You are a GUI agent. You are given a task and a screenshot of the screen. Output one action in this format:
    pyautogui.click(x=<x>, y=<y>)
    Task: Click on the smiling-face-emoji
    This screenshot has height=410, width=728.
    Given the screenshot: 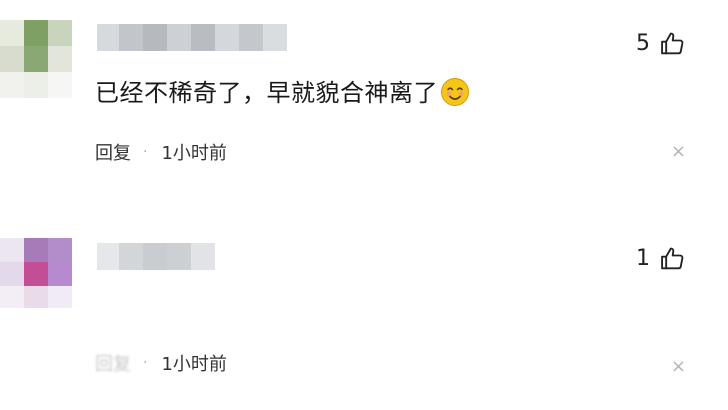 What is the action you would take?
    pyautogui.click(x=455, y=92)
    